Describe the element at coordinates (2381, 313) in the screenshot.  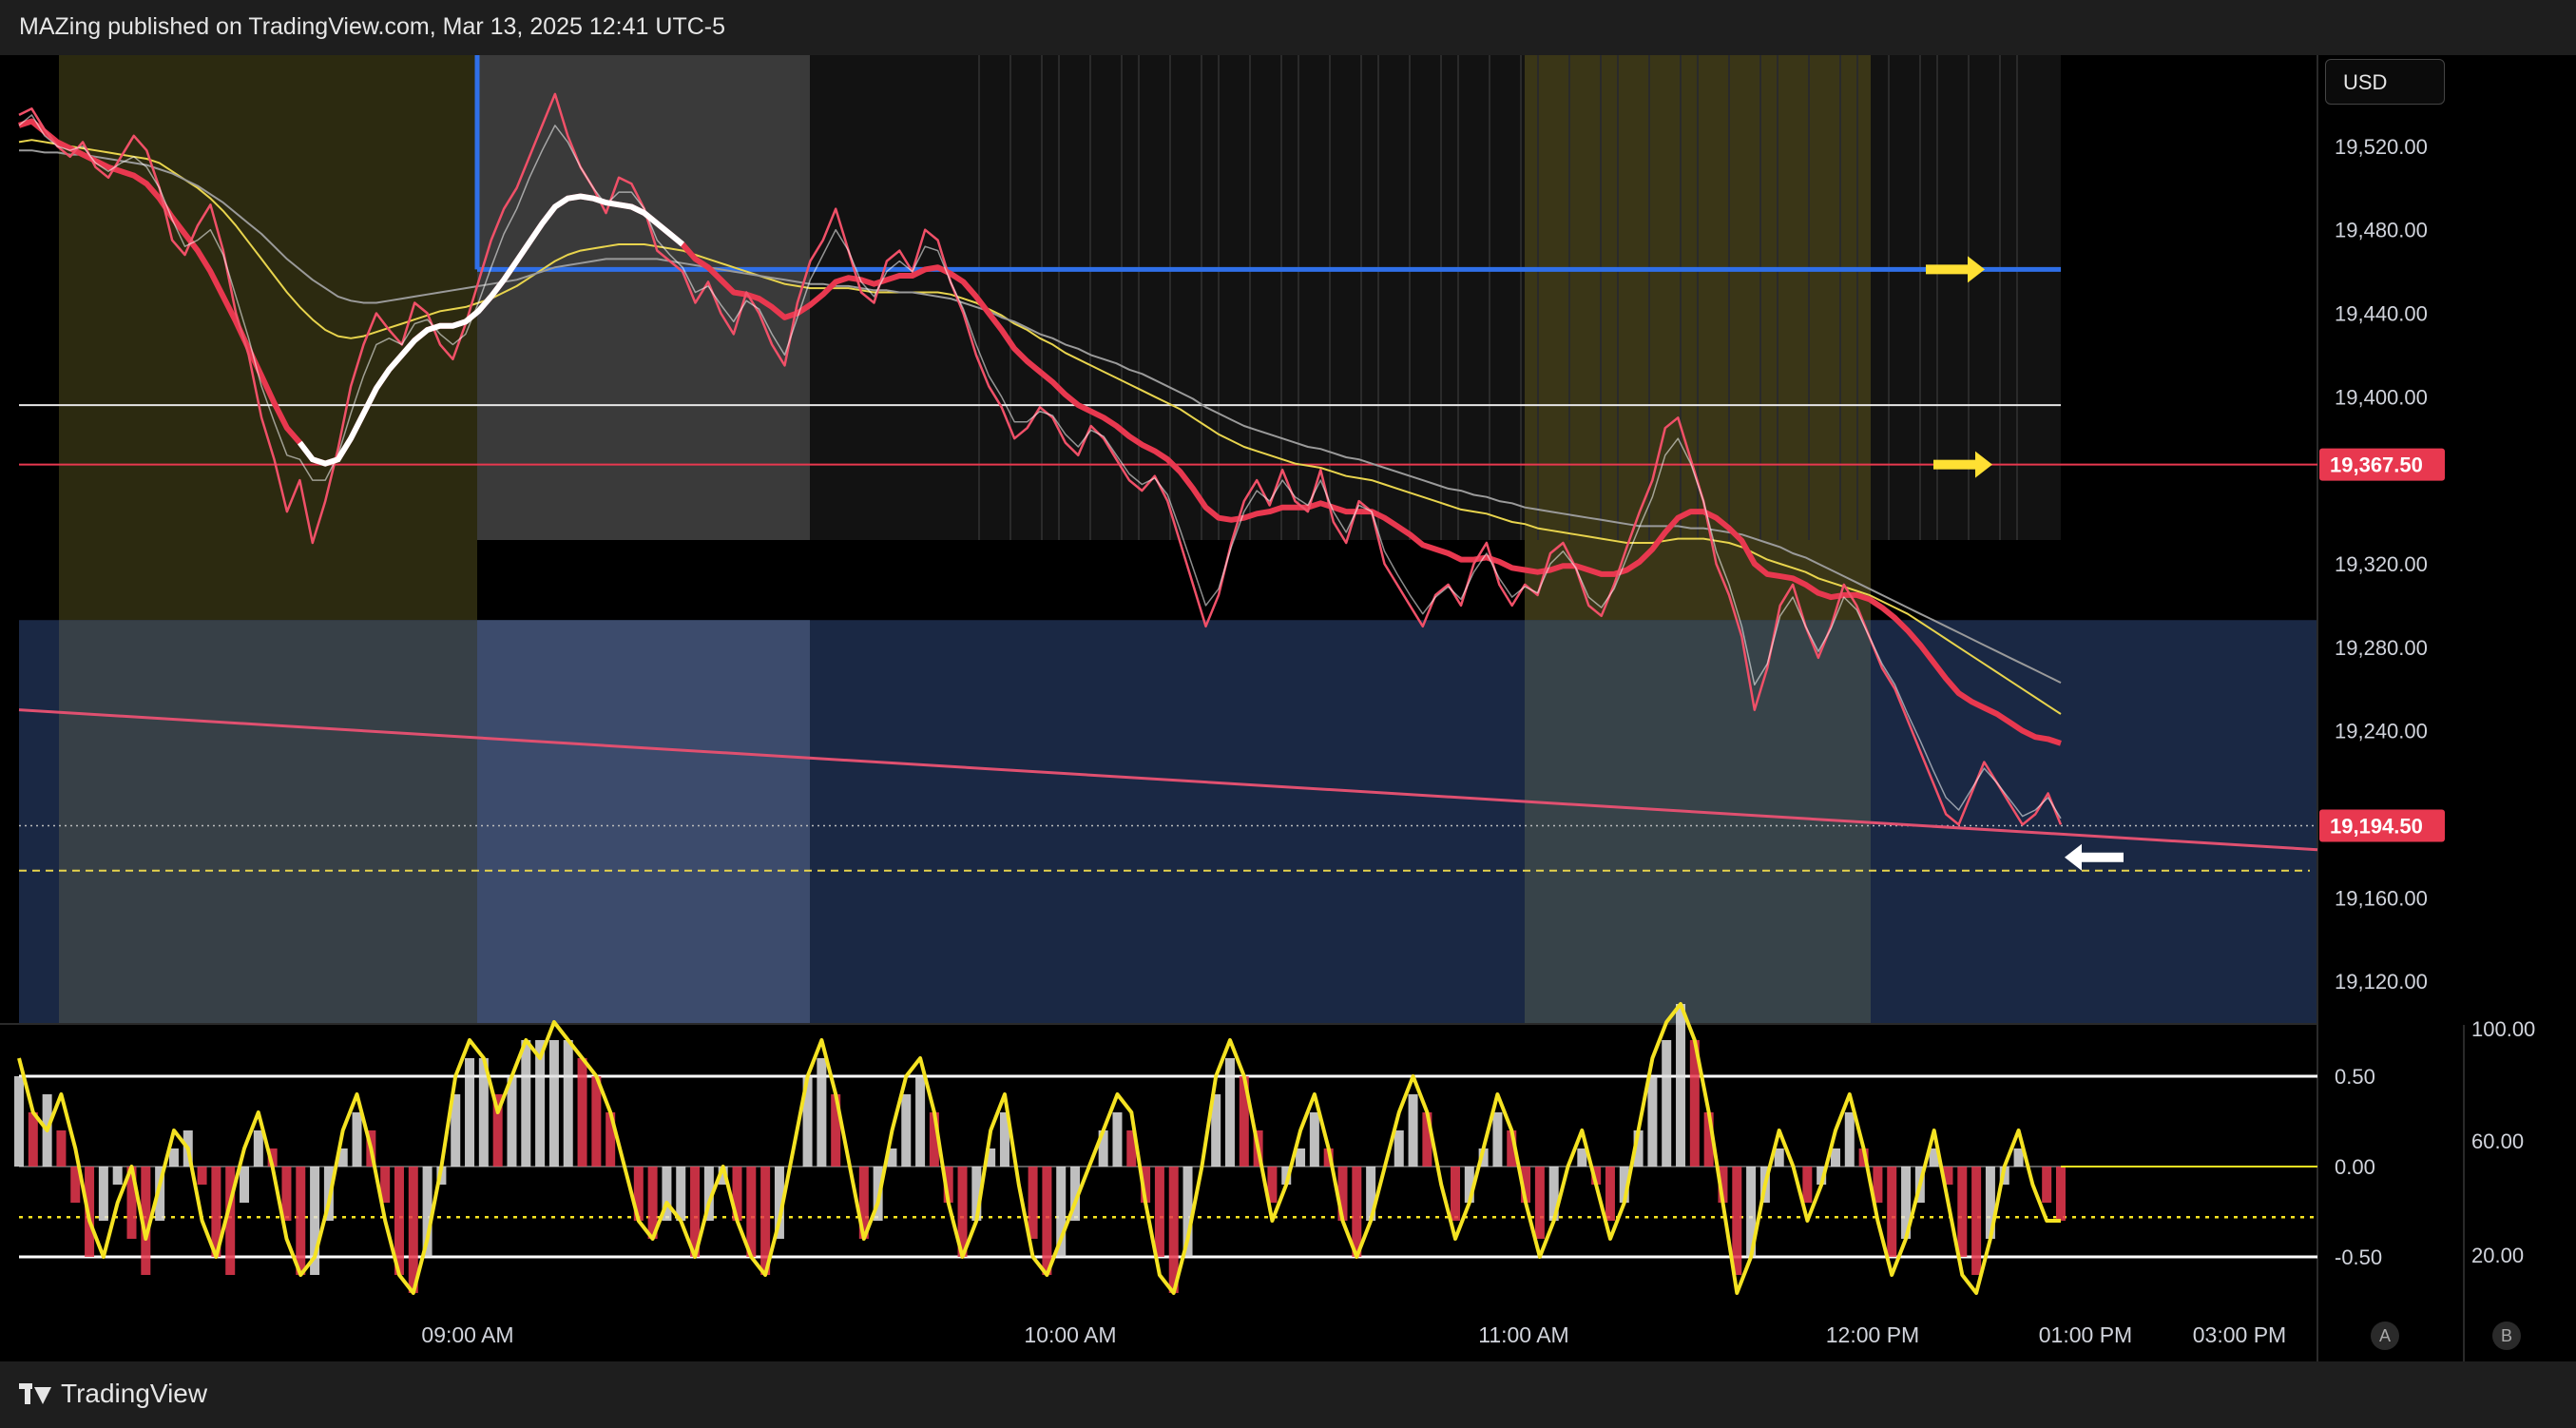
I see `price-tick-label: 19,440.00` at that location.